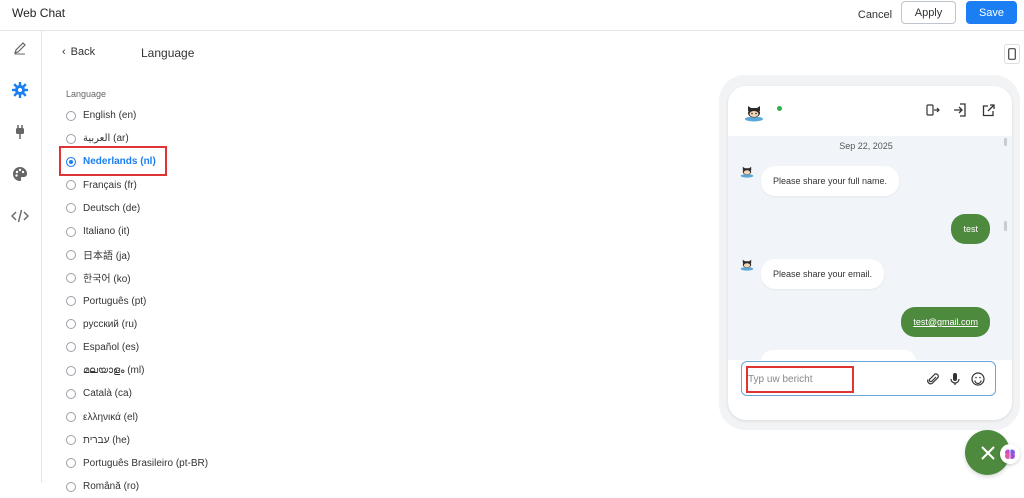 The height and width of the screenshot is (498, 1024). What do you see at coordinates (107, 257) in the screenshot?
I see `language-option-label: 日本語 (ja)` at bounding box center [107, 257].